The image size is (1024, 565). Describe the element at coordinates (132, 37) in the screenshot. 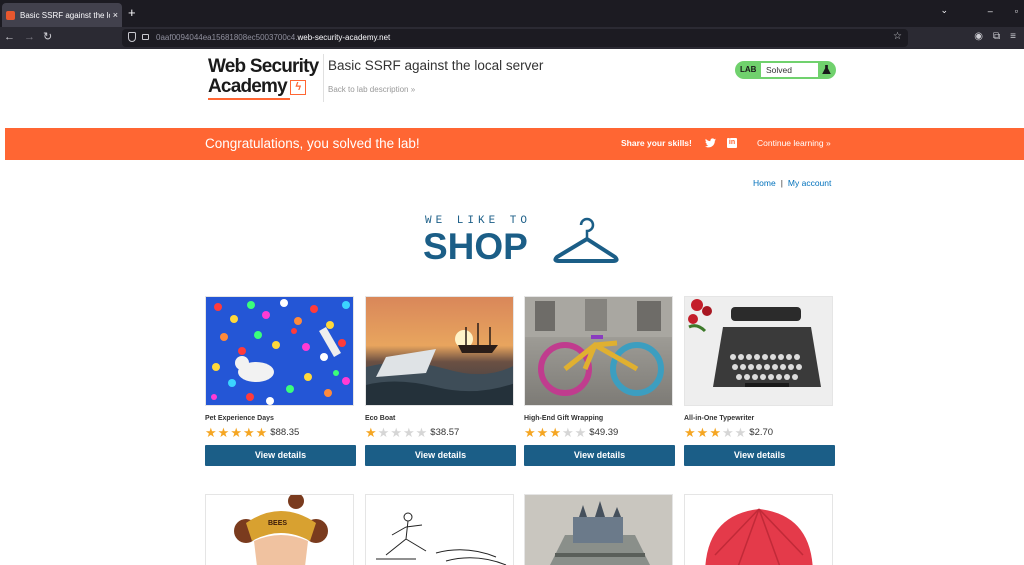

I see `shield-icon` at that location.